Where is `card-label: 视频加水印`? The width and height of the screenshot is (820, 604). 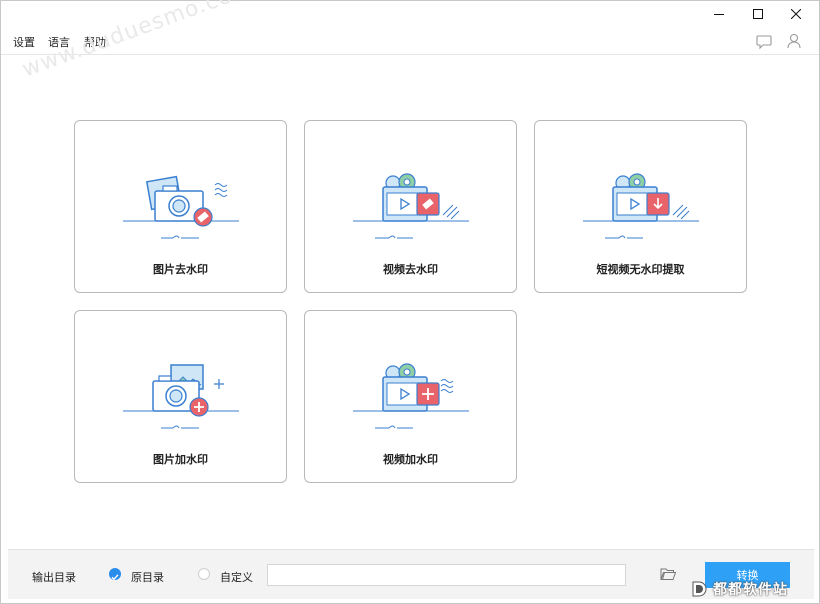
card-label: 视频加水印 is located at coordinates (410, 459).